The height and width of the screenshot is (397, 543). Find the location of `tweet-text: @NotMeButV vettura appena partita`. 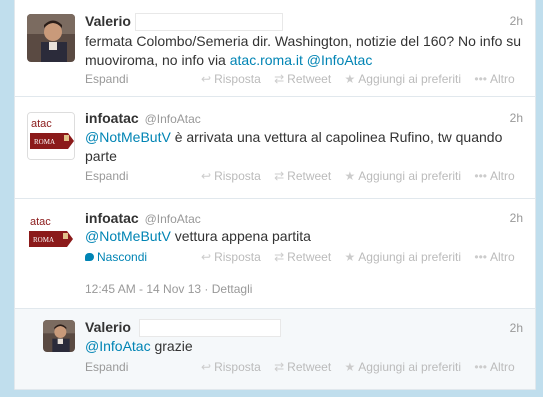

tweet-text: @NotMeButV vettura appena partita is located at coordinates (305, 236).